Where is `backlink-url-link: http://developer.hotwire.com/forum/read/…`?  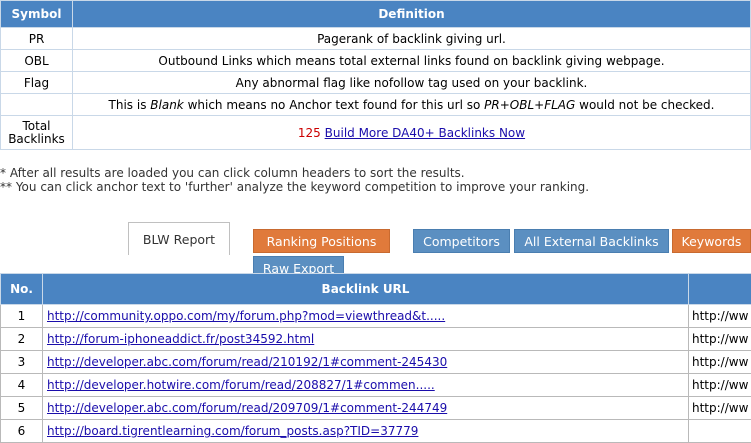 backlink-url-link: http://developer.hotwire.com/forum/read/… is located at coordinates (241, 385).